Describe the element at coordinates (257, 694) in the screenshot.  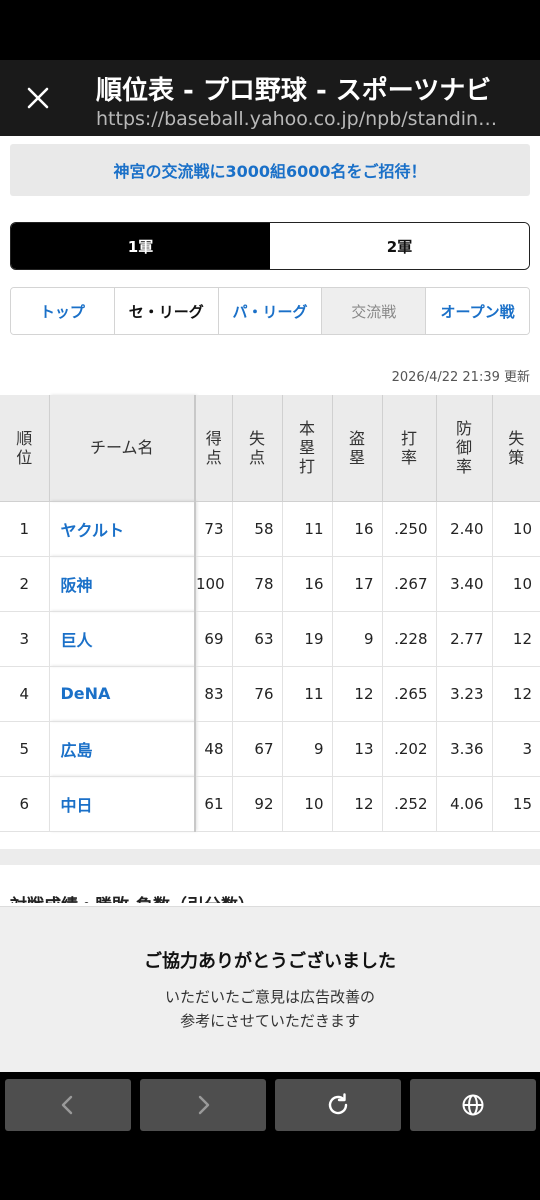
I see `runs-allowed-cell: 76` at that location.